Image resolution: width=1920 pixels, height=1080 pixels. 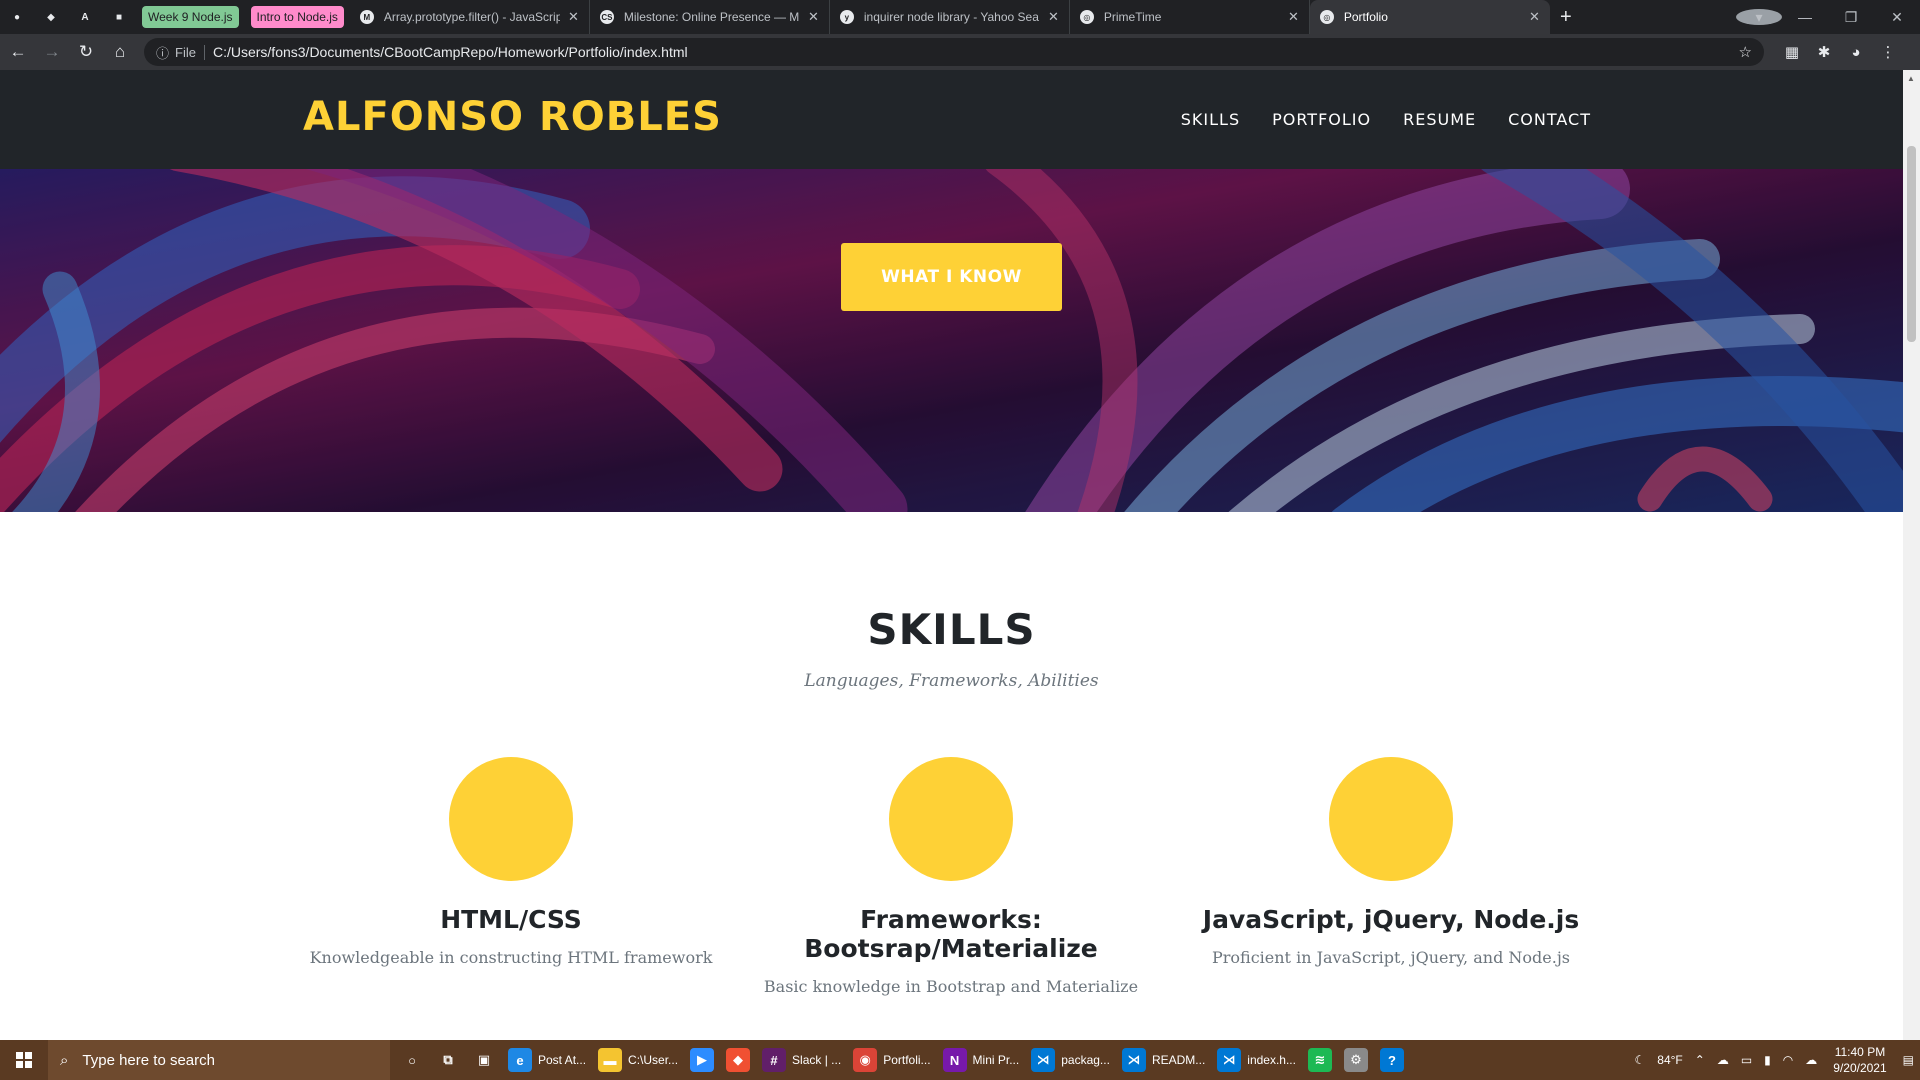 What do you see at coordinates (1391, 919) in the screenshot?
I see `skill-title: JavaScript, jQuery, Node.js` at bounding box center [1391, 919].